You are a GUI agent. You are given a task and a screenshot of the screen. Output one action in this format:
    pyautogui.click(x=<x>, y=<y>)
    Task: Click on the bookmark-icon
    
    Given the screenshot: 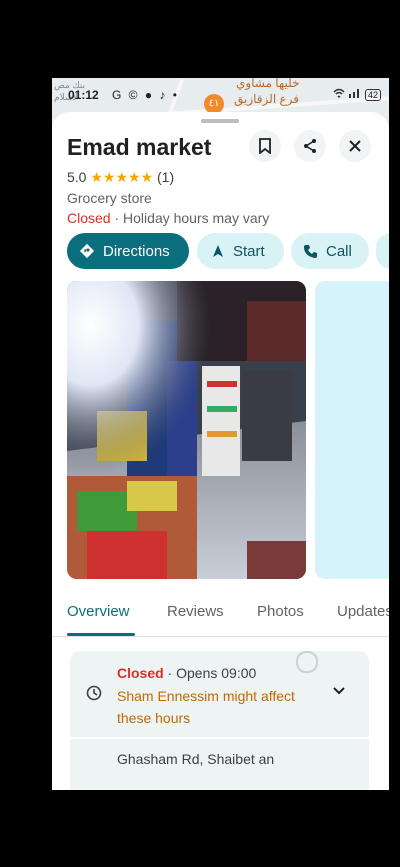 What is the action you would take?
    pyautogui.click(x=265, y=146)
    